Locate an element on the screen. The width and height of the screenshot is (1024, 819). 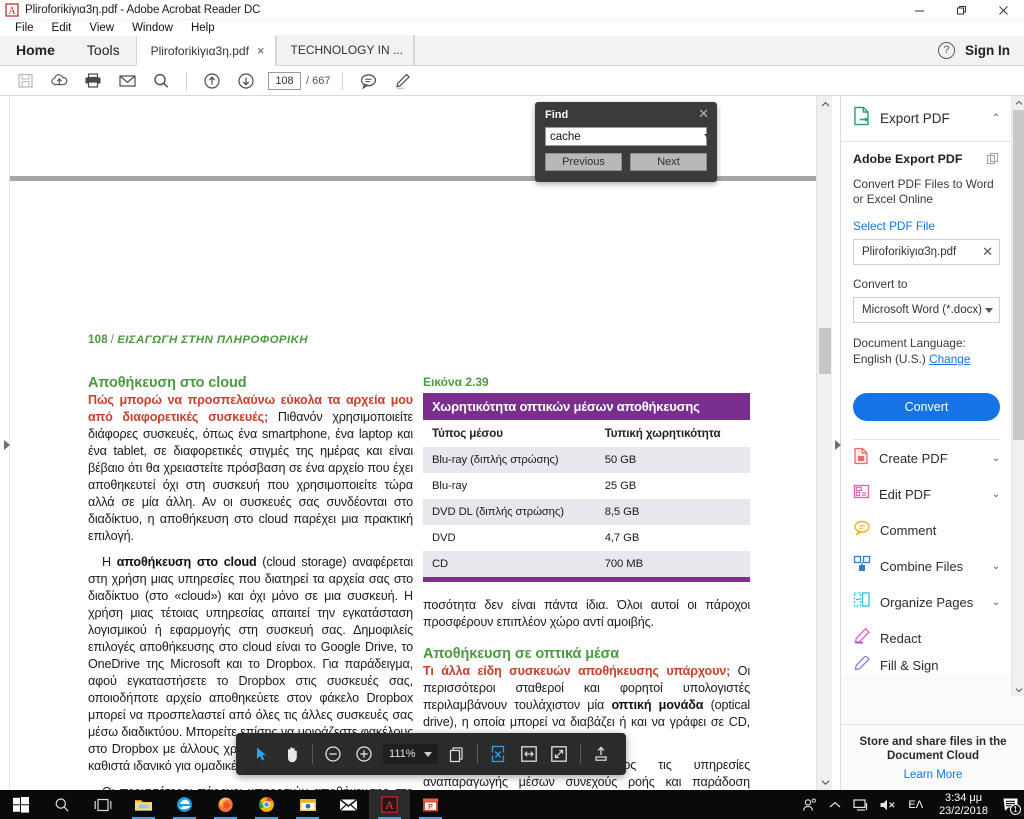
chrome-icon is located at coordinates (266, 804).